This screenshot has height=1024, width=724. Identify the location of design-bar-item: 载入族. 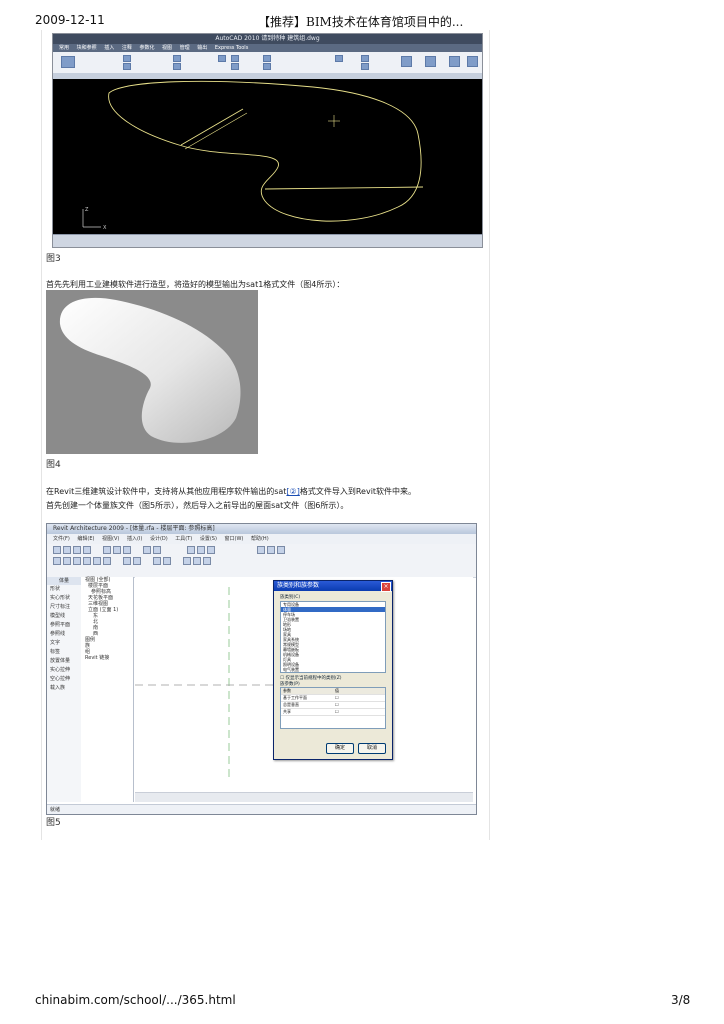
(64, 688).